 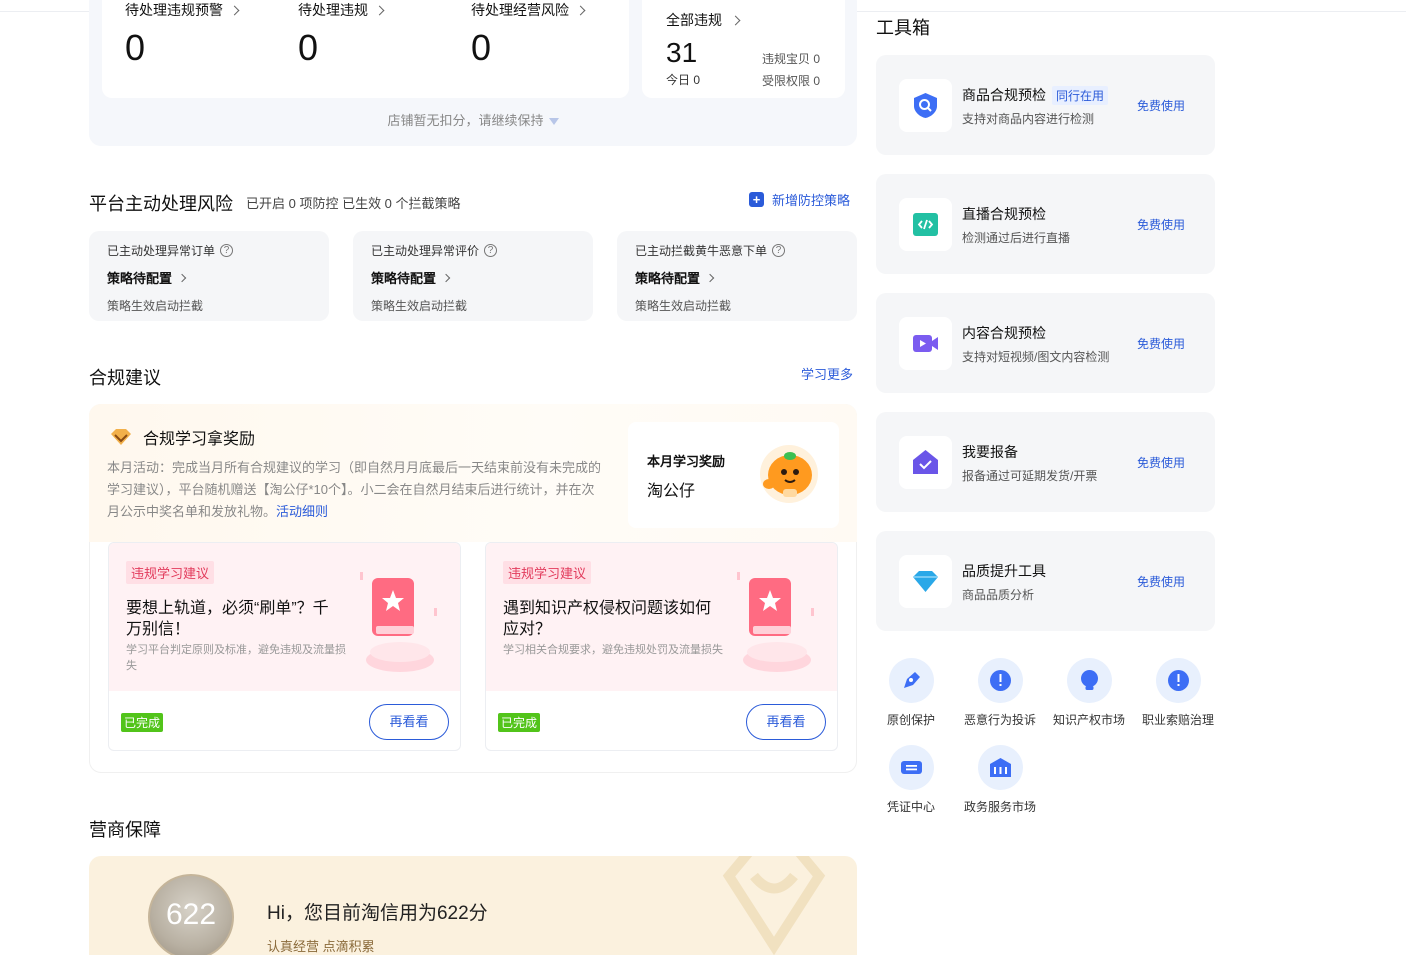 What do you see at coordinates (553, 122) in the screenshot?
I see `caret-down-icon` at bounding box center [553, 122].